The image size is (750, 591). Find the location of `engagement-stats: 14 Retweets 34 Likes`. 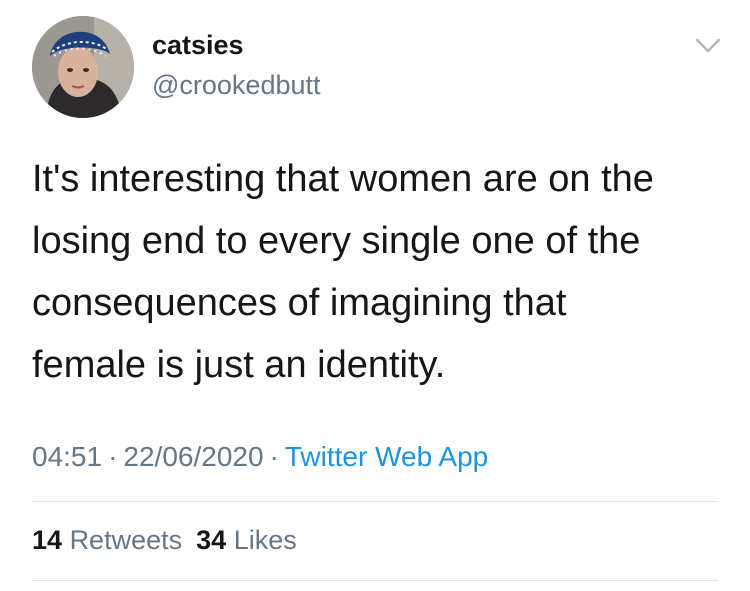

engagement-stats: 14 Retweets 34 Likes is located at coordinates (164, 540).